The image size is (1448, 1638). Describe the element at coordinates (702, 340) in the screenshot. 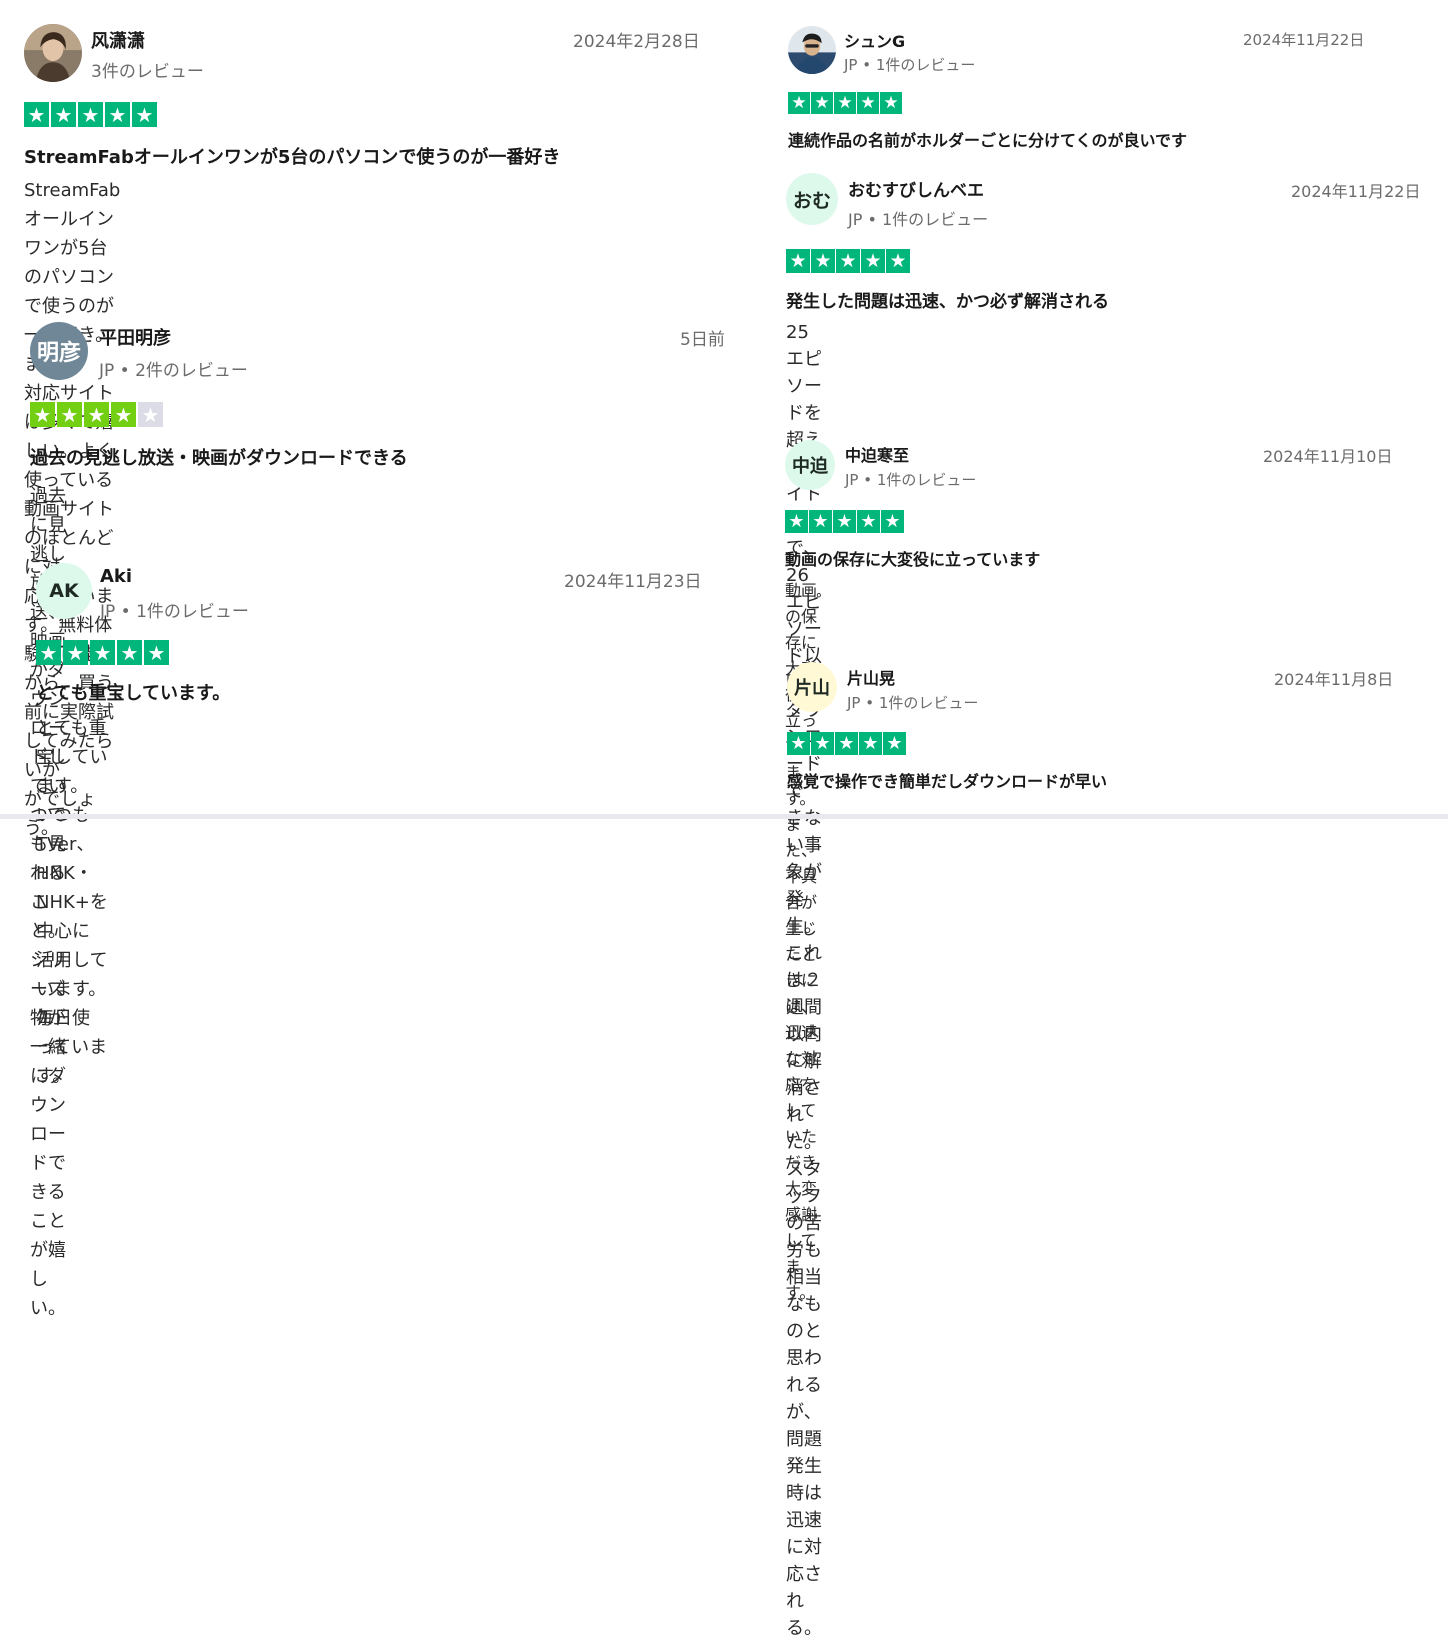

I see `review-date: 5日前` at that location.